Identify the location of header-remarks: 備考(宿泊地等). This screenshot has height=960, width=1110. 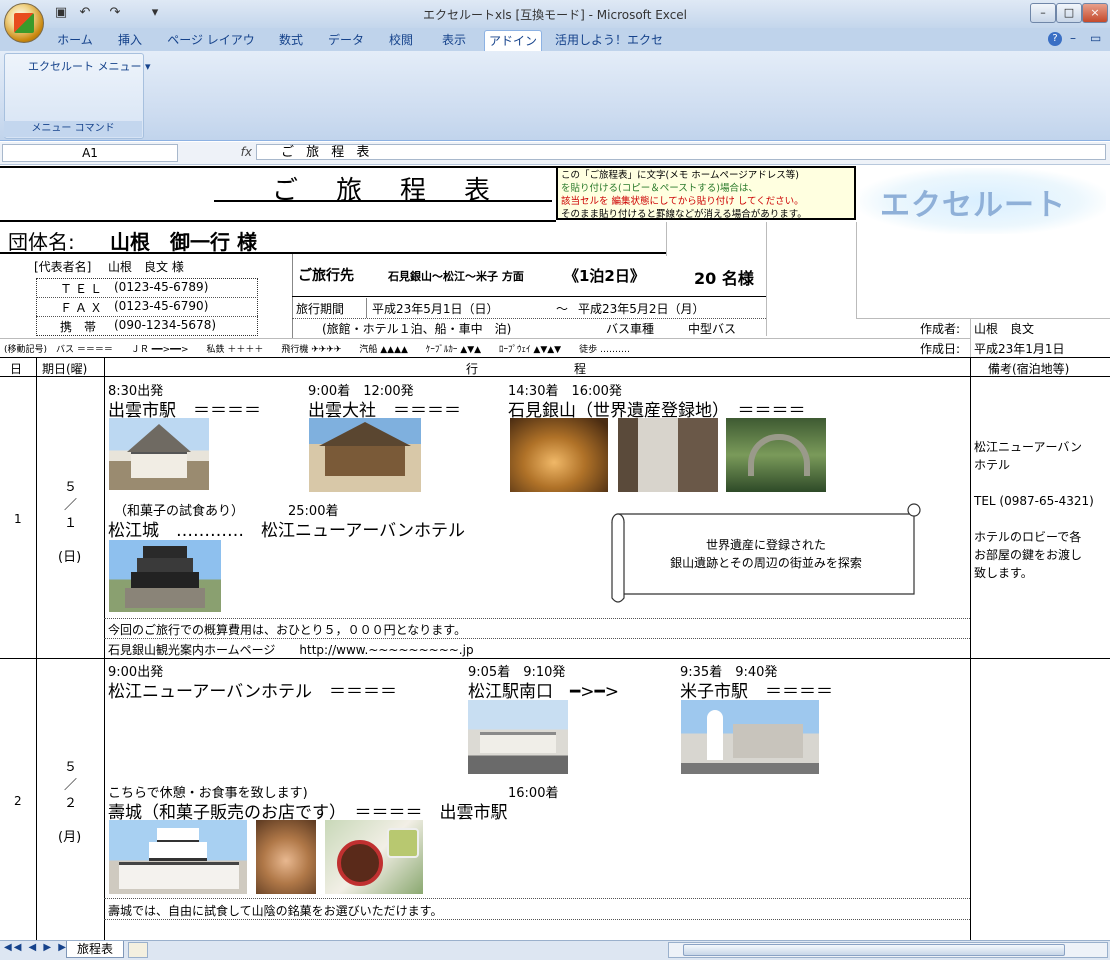
(1029, 369).